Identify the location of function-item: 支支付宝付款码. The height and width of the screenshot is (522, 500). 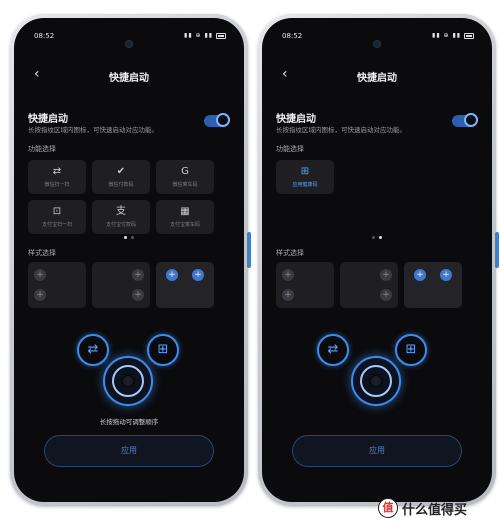
(121, 217).